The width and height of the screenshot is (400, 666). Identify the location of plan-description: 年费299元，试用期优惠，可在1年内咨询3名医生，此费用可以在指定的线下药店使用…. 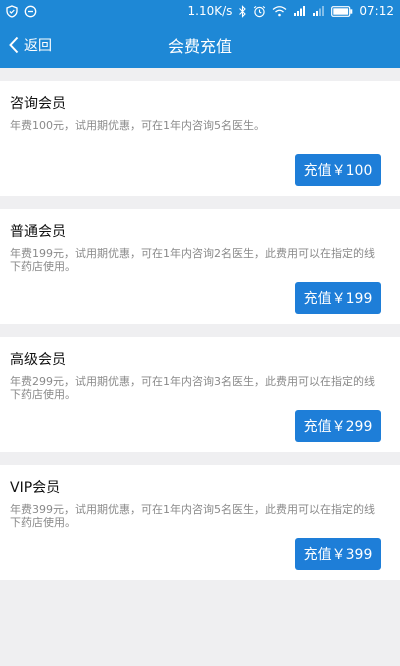
(192, 388).